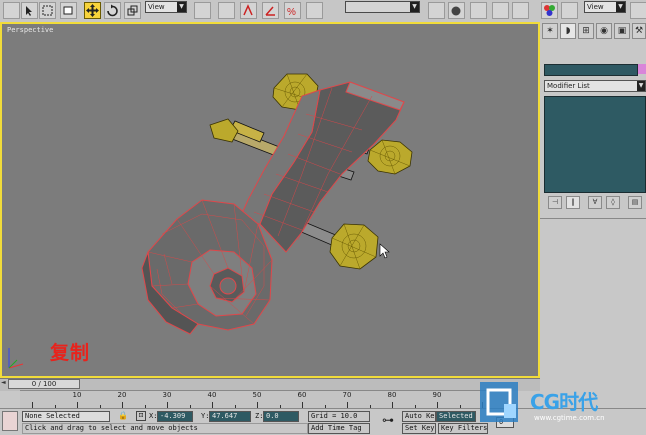 Image resolution: width=646 pixels, height=435 pixels. What do you see at coordinates (392, 395) in the screenshot?
I see `track-tick-label: 80` at bounding box center [392, 395].